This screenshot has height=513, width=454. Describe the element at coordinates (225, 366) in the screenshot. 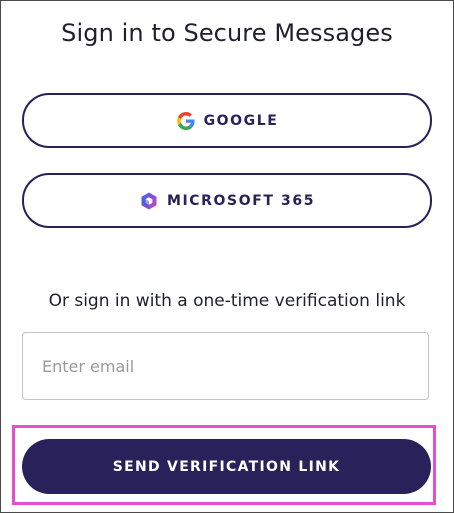

I see `email-input` at that location.